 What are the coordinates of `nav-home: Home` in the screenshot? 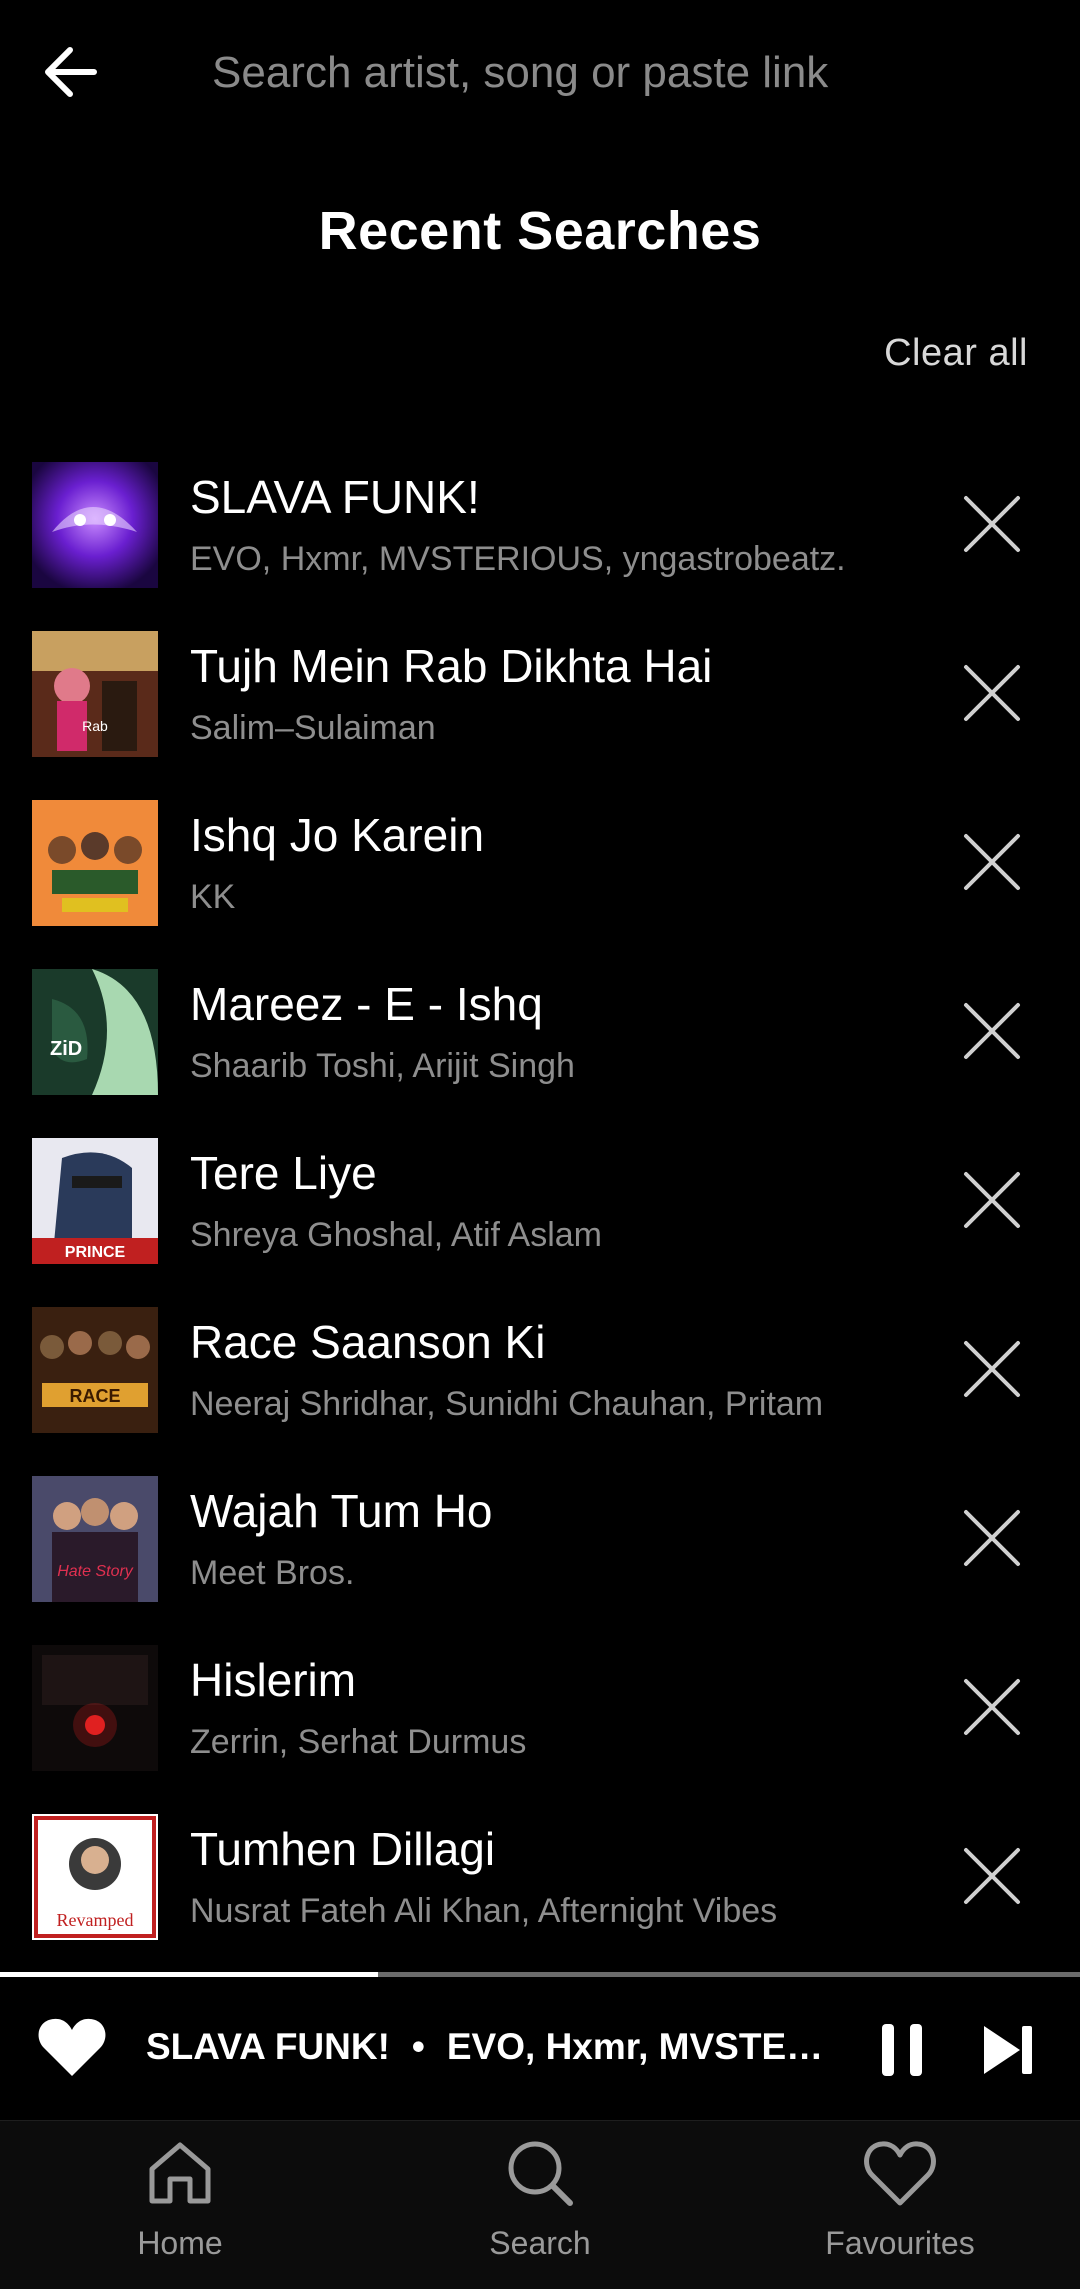 It's located at (180, 2208).